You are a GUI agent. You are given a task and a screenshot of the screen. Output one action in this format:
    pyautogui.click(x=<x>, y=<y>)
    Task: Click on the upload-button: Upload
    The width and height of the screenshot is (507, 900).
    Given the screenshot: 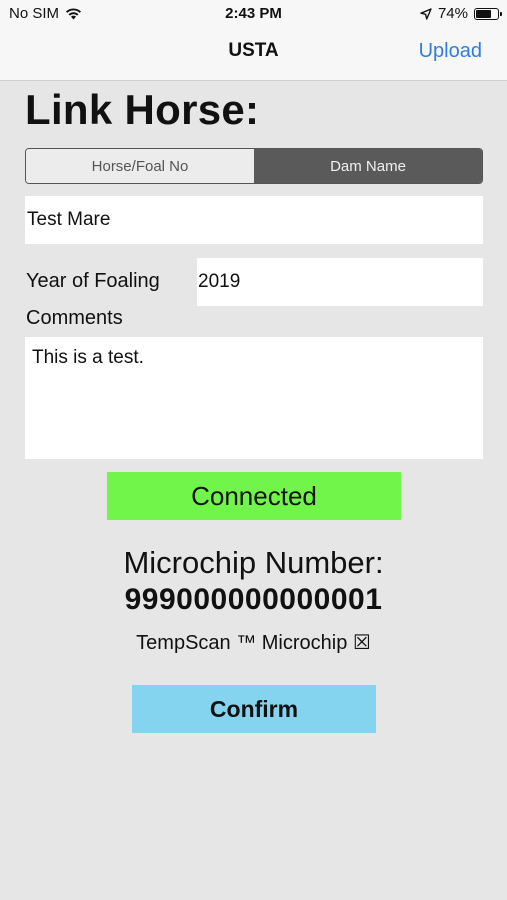 What is the action you would take?
    pyautogui.click(x=450, y=51)
    